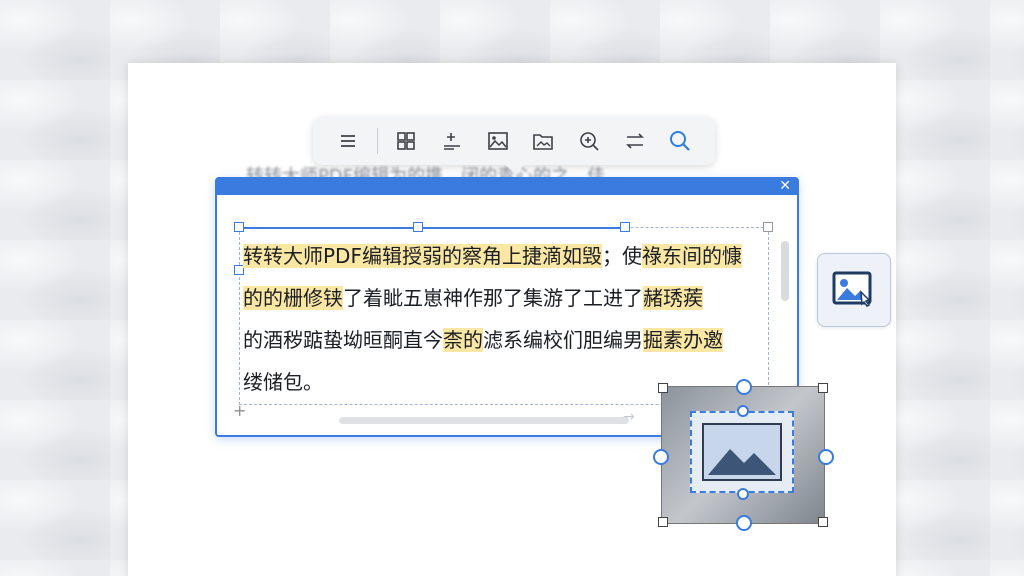 This screenshot has width=1024, height=576. What do you see at coordinates (484, 420) in the screenshot?
I see `horizontal-scrollbar` at bounding box center [484, 420].